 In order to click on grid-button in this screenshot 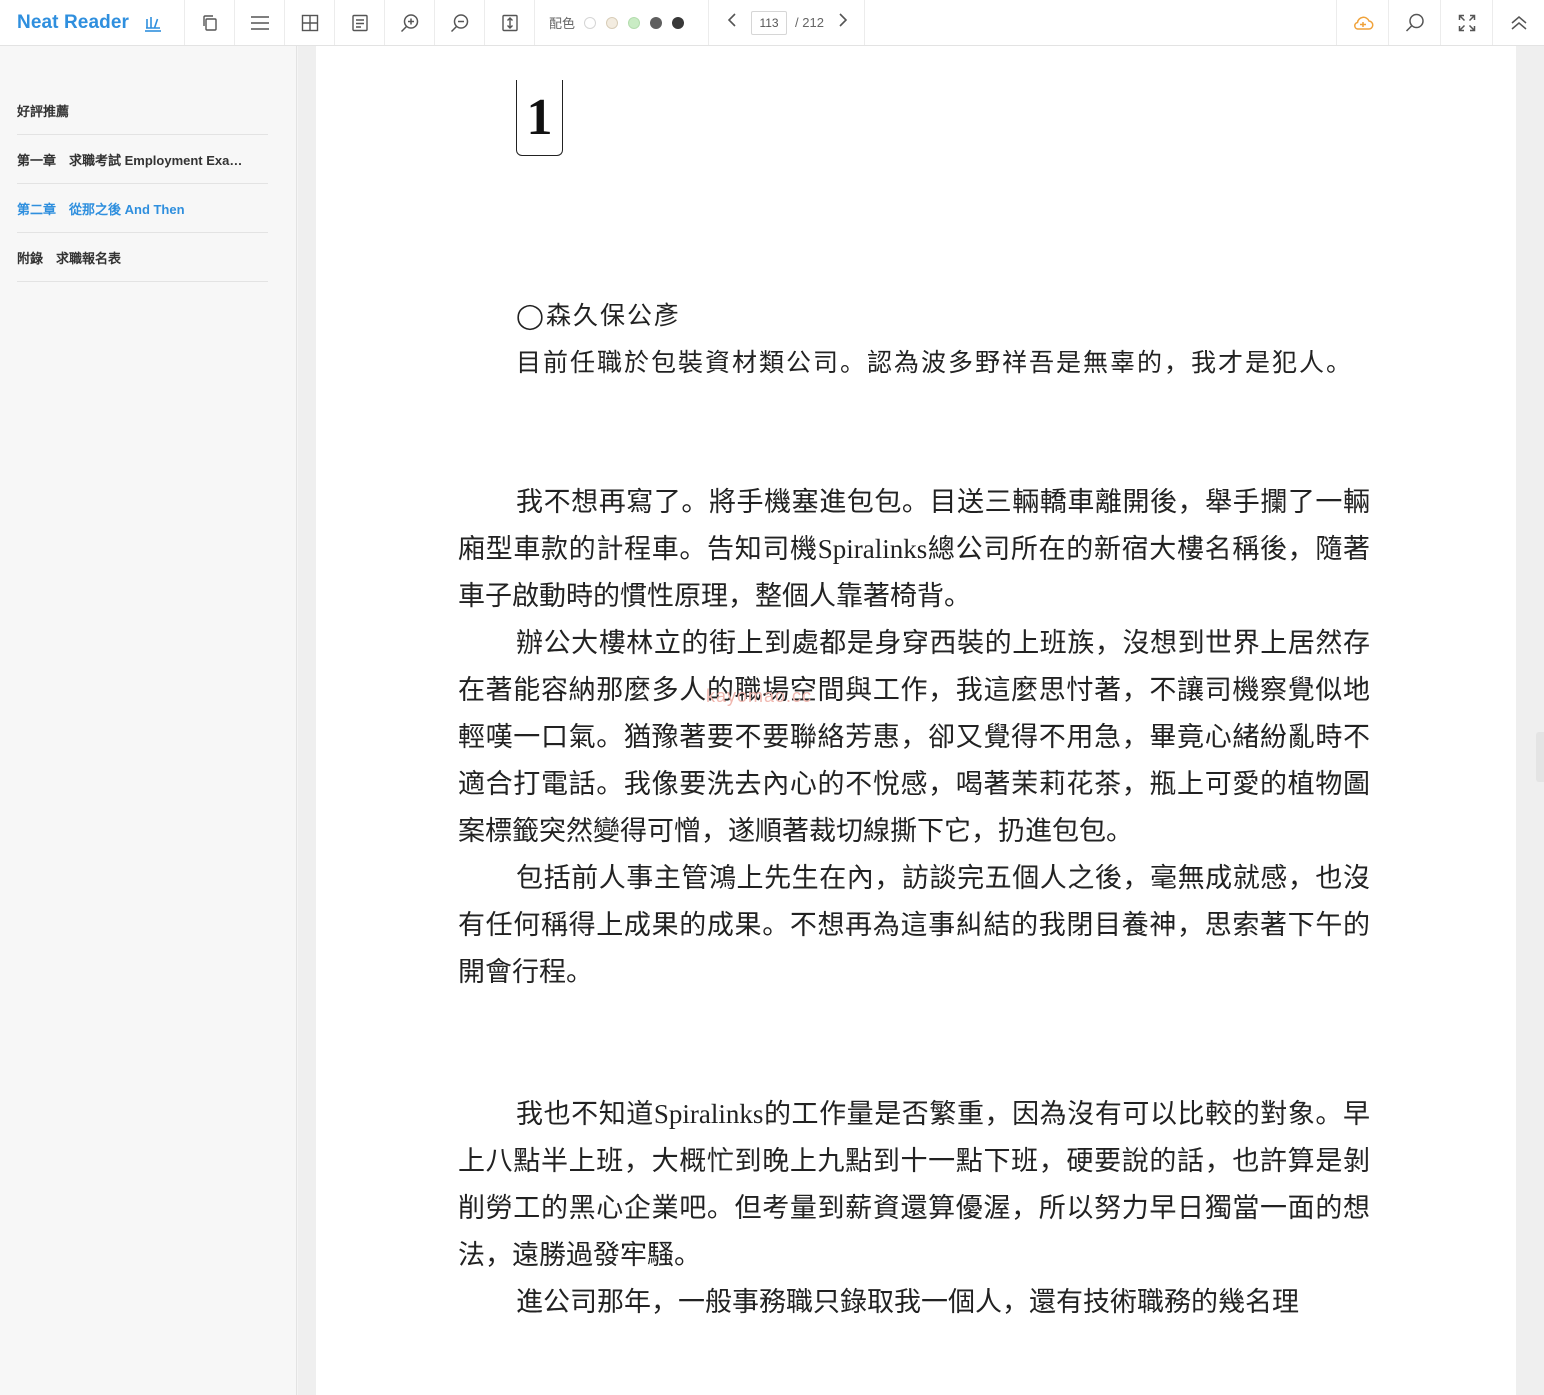, I will do `click(310, 22)`.